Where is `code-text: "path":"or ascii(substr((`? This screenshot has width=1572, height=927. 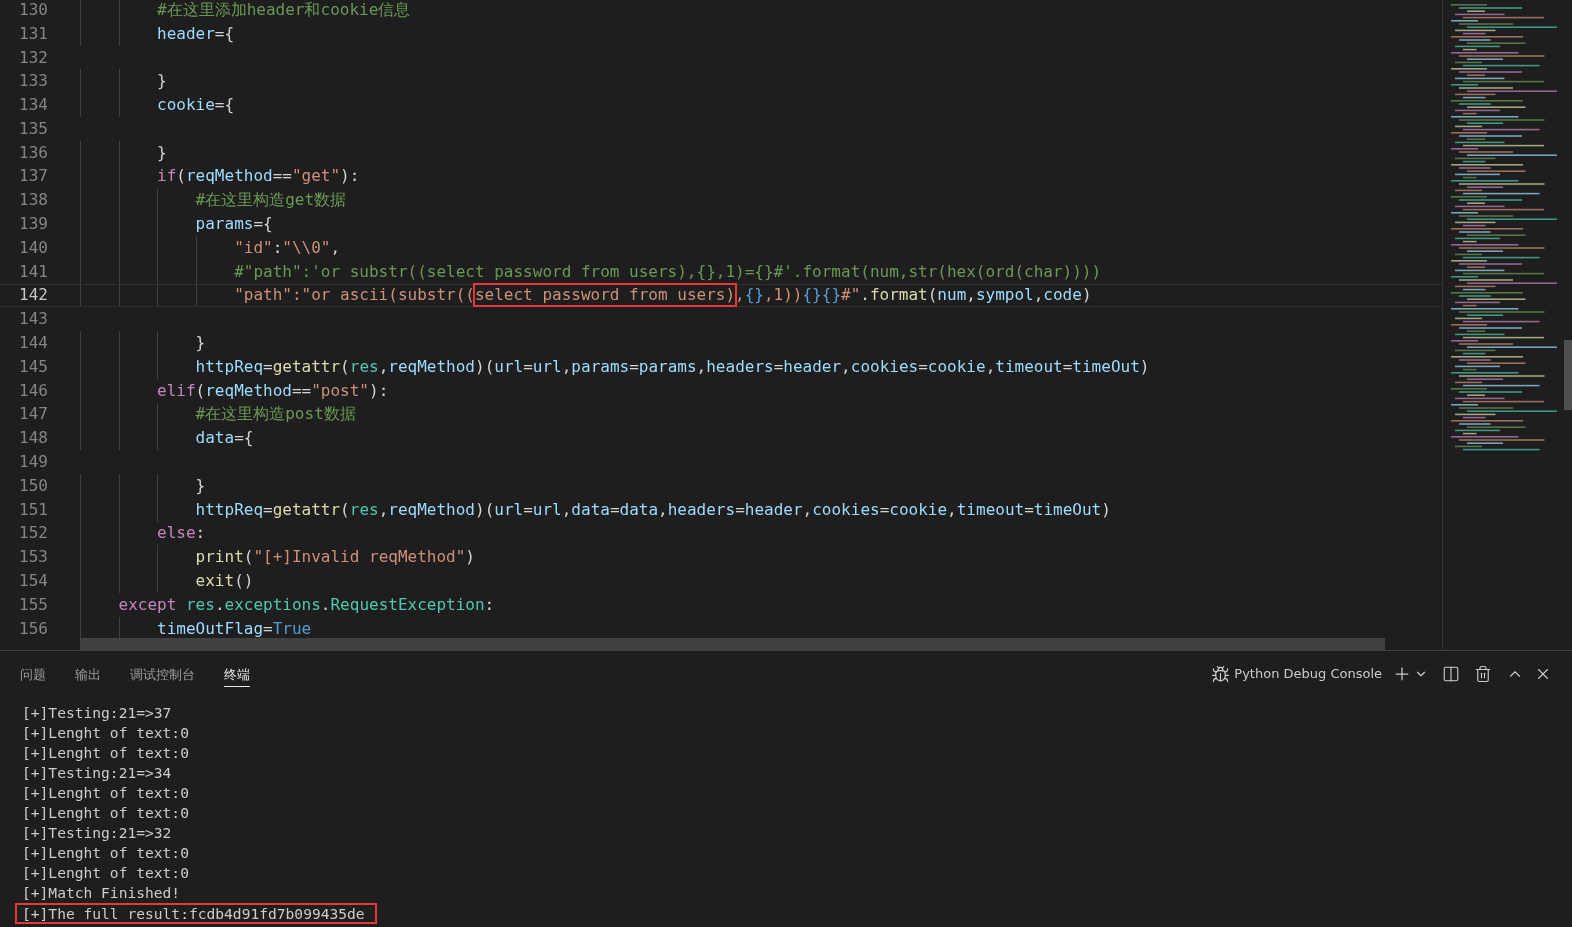 code-text: "path":"or ascii(substr(( is located at coordinates (354, 295).